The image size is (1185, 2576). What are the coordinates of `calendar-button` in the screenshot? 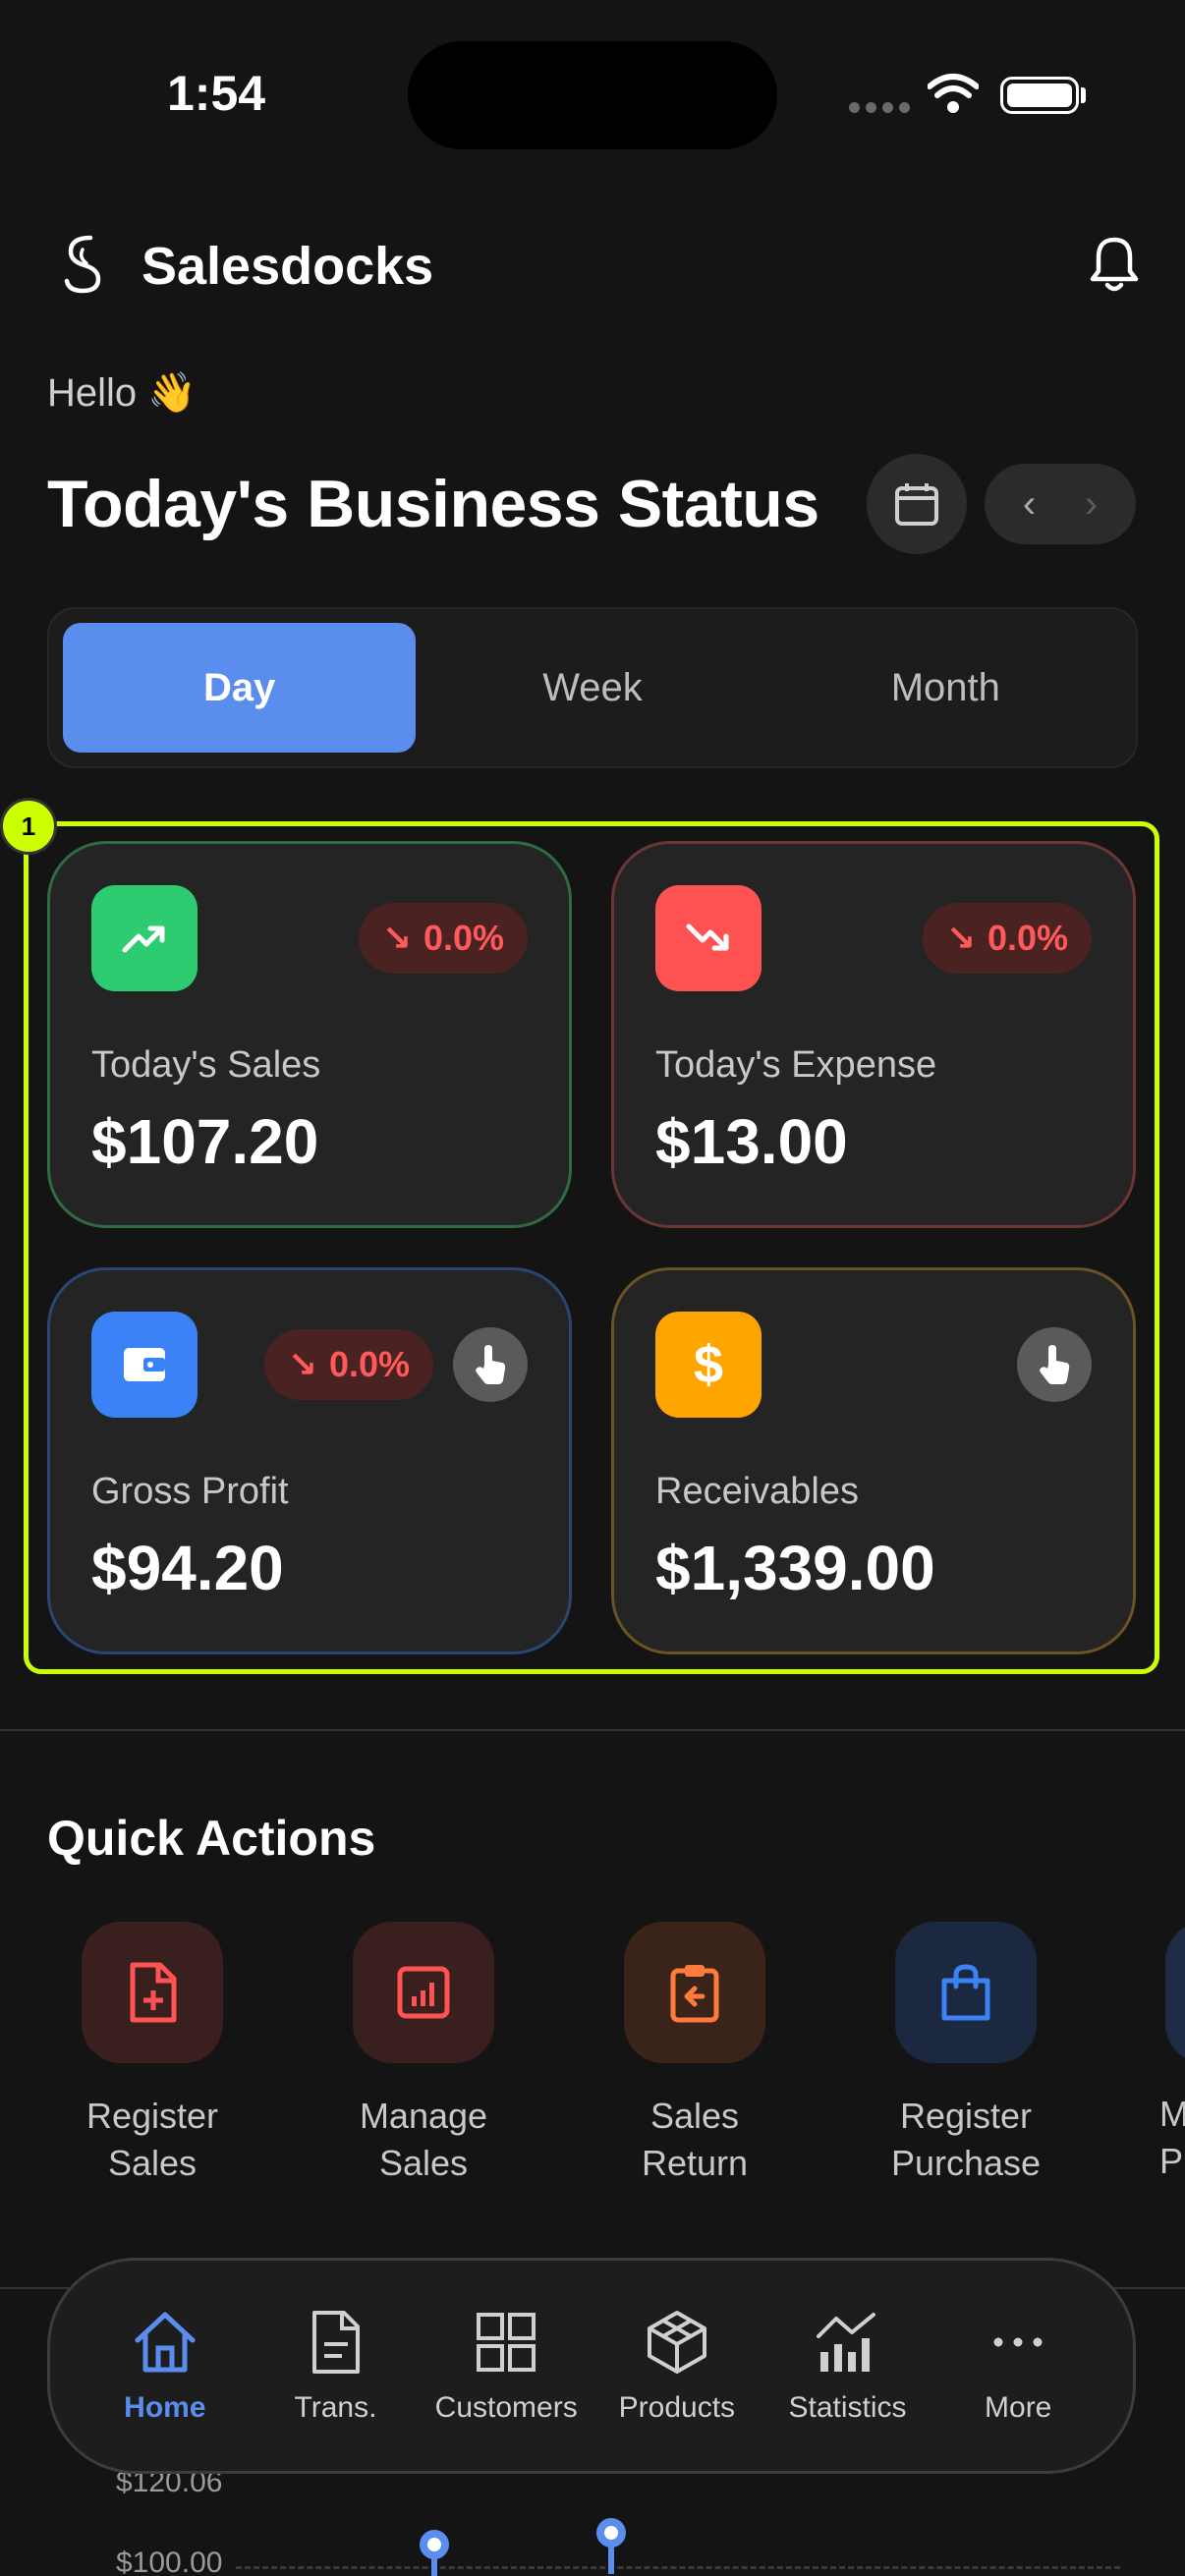 It's located at (917, 504).